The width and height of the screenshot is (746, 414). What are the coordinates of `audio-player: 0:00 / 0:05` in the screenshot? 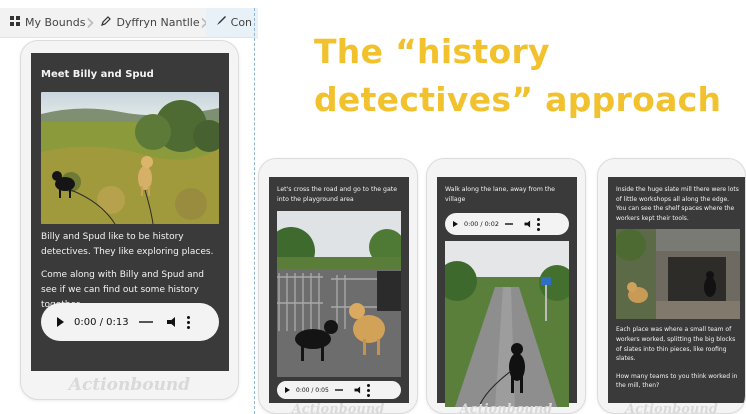 It's located at (339, 390).